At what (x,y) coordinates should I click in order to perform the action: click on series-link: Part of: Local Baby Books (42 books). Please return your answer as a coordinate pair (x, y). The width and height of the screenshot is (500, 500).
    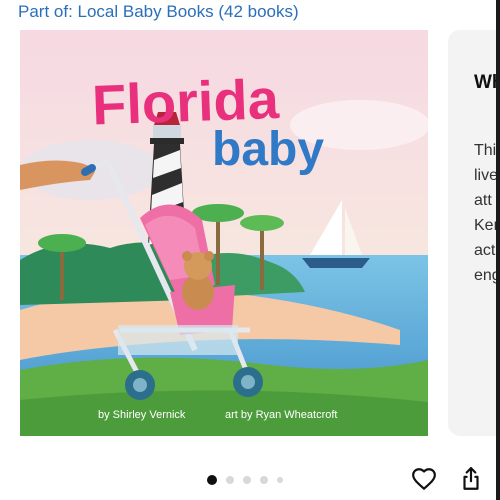
    Looking at the image, I should click on (158, 12).